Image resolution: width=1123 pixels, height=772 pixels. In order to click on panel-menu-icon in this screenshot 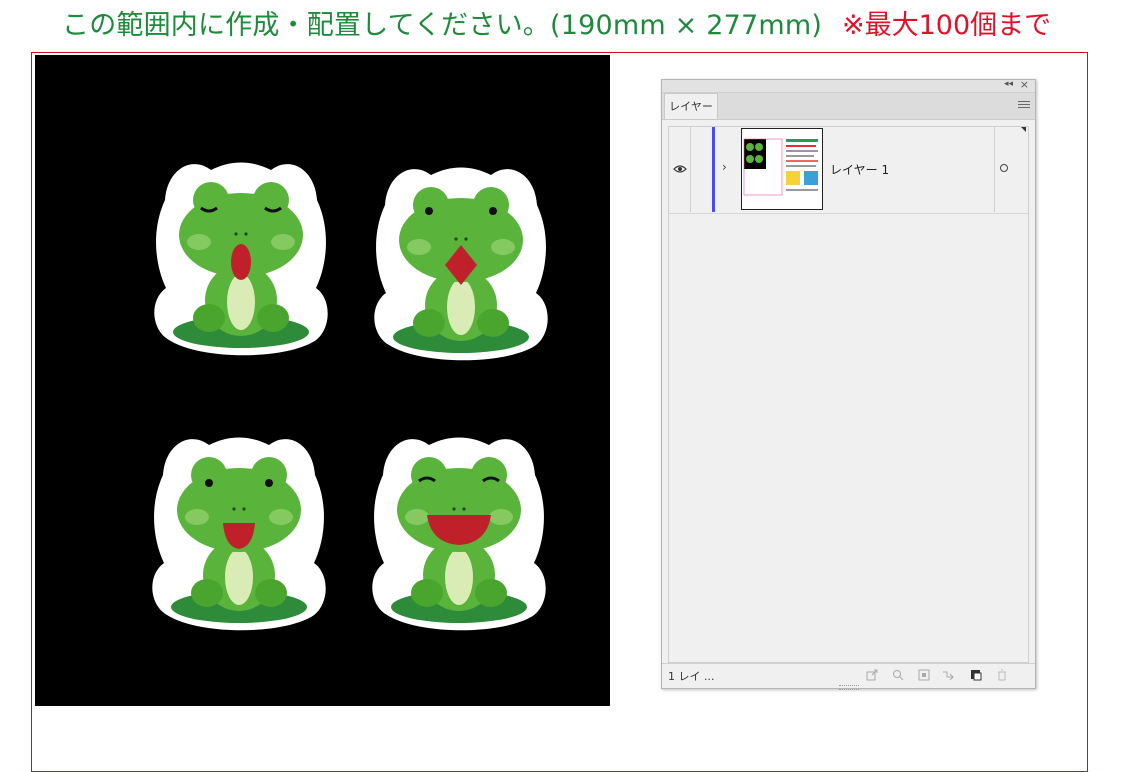, I will do `click(1024, 105)`.